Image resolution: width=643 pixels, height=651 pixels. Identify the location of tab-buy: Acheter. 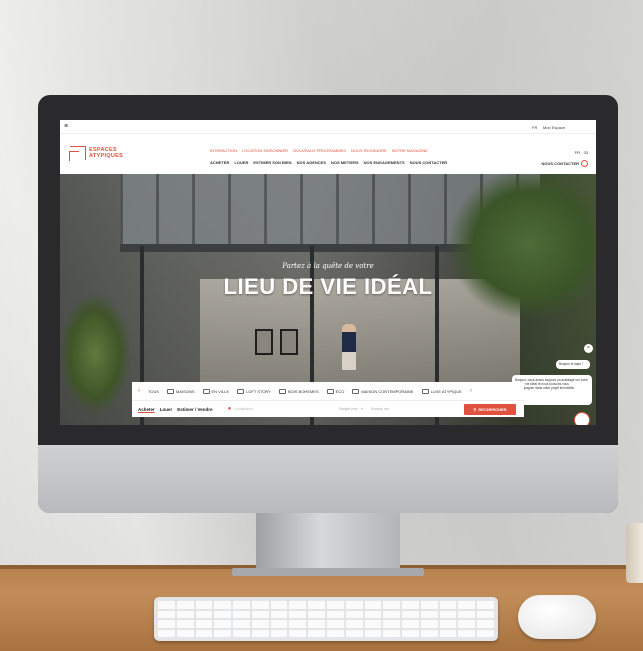
(146, 409).